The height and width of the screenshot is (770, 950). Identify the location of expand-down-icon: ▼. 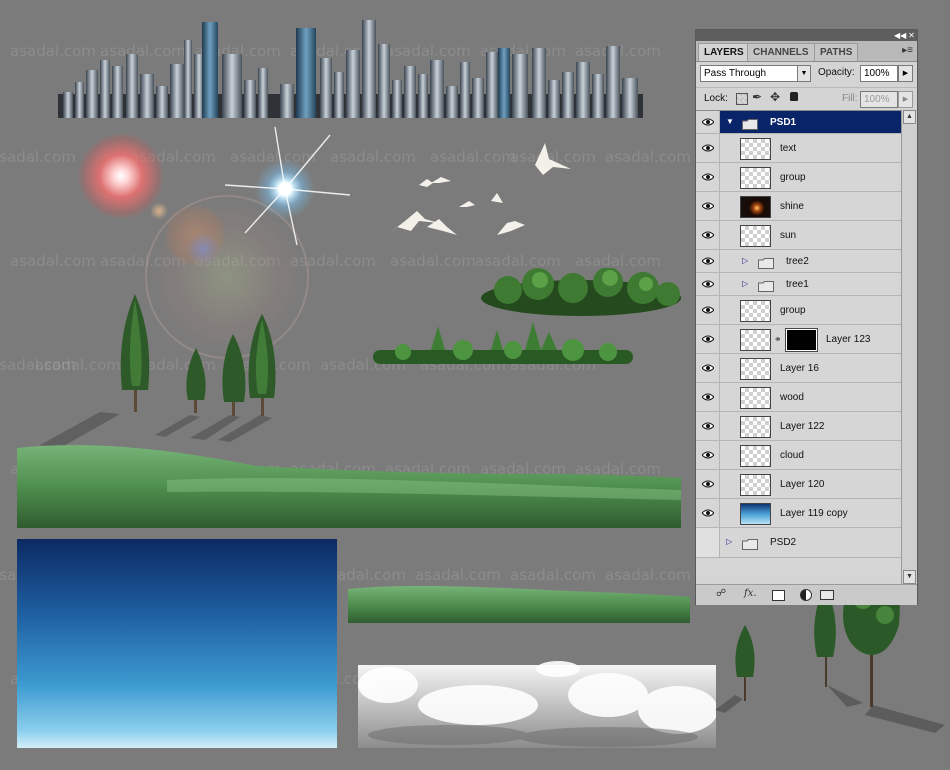
(730, 121).